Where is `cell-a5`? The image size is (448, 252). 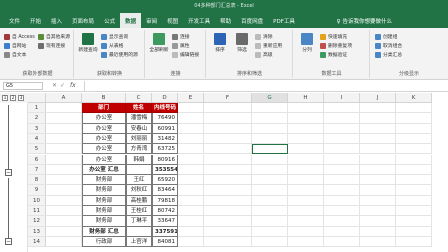 cell-a5 is located at coordinates (64, 149).